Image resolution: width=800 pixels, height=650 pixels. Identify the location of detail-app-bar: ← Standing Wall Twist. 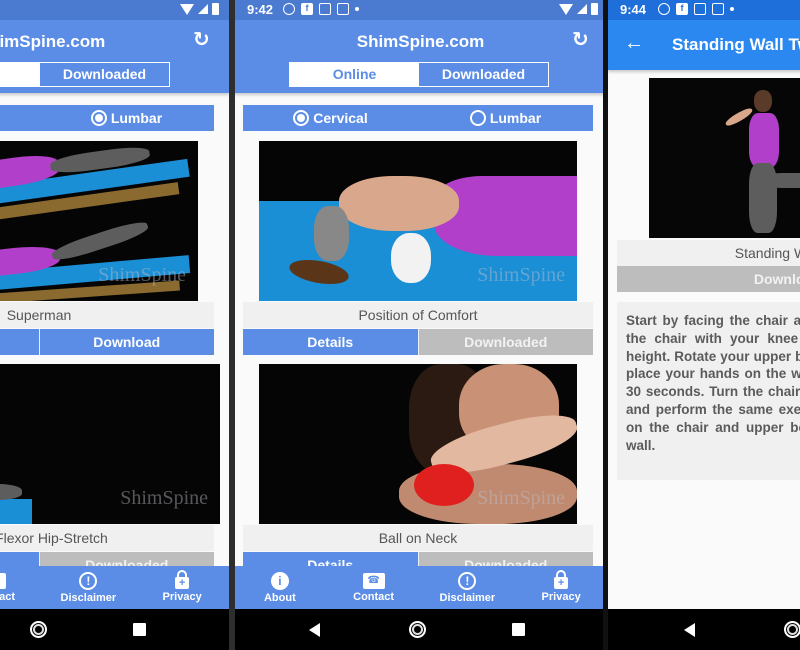
(704, 45).